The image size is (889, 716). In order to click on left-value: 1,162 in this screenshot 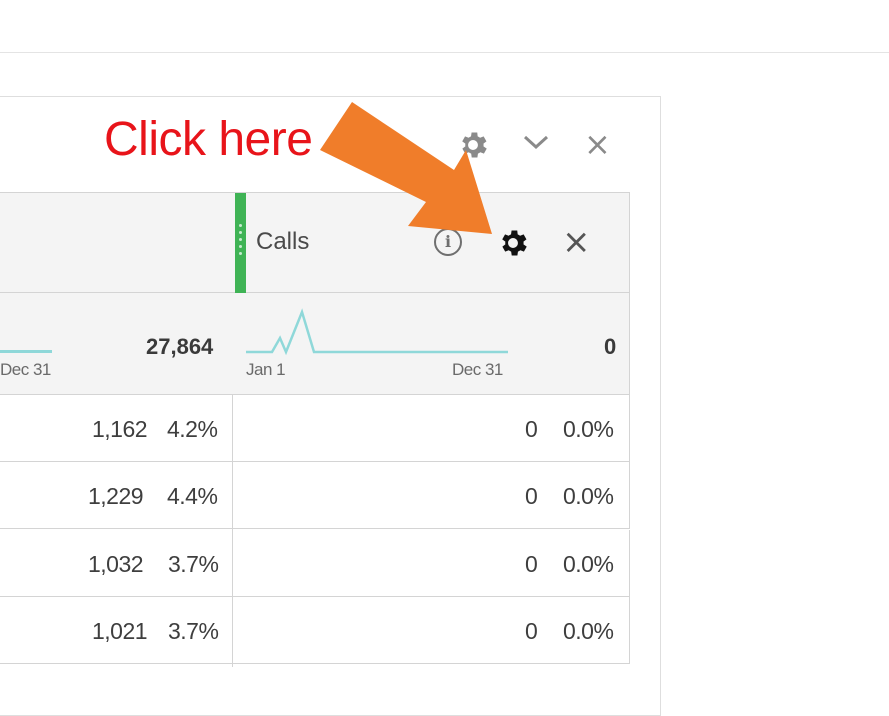, I will do `click(120, 429)`.